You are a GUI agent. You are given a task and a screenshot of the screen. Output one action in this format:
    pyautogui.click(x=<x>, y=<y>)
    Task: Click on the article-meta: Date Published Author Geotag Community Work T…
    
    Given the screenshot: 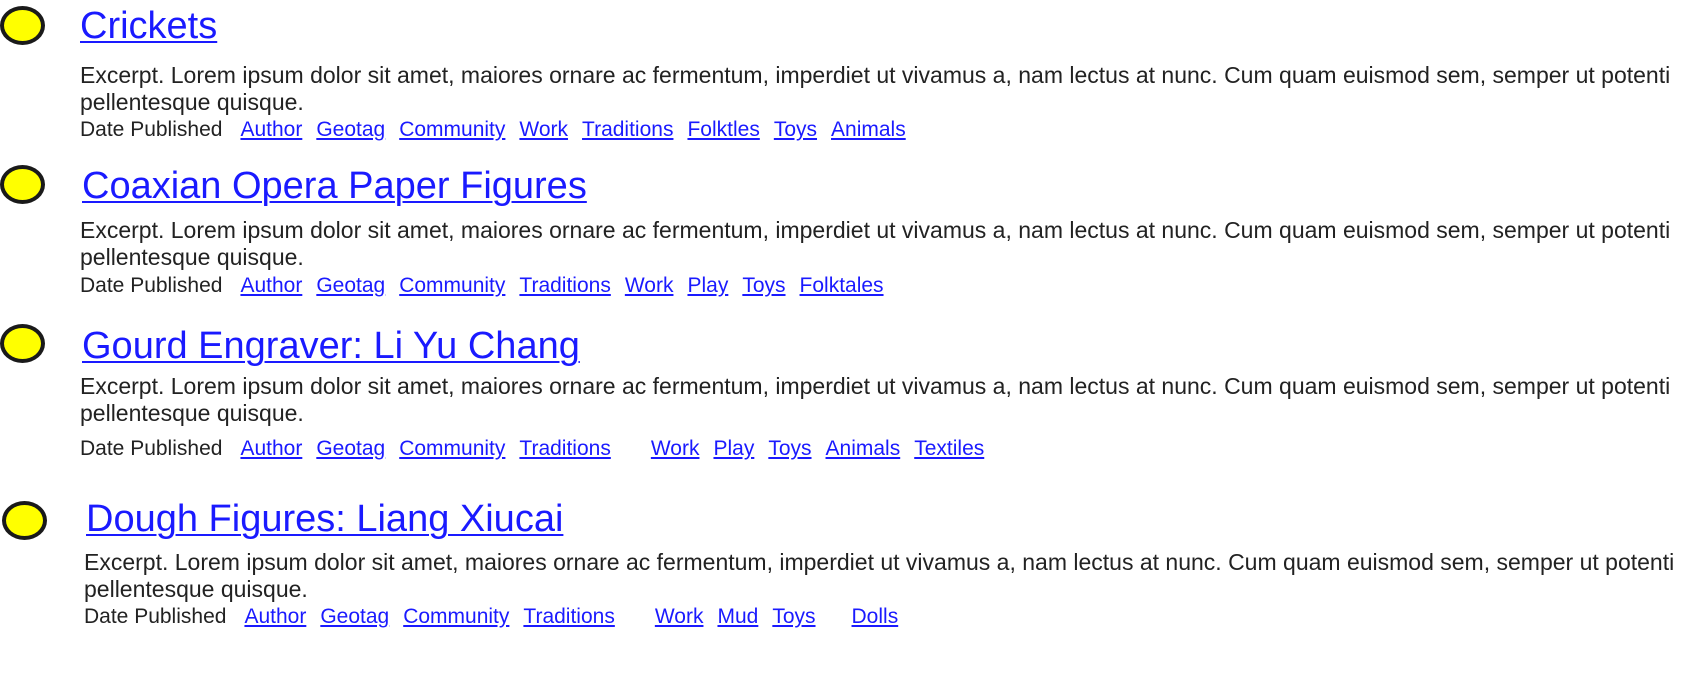 What is the action you would take?
    pyautogui.click(x=500, y=130)
    